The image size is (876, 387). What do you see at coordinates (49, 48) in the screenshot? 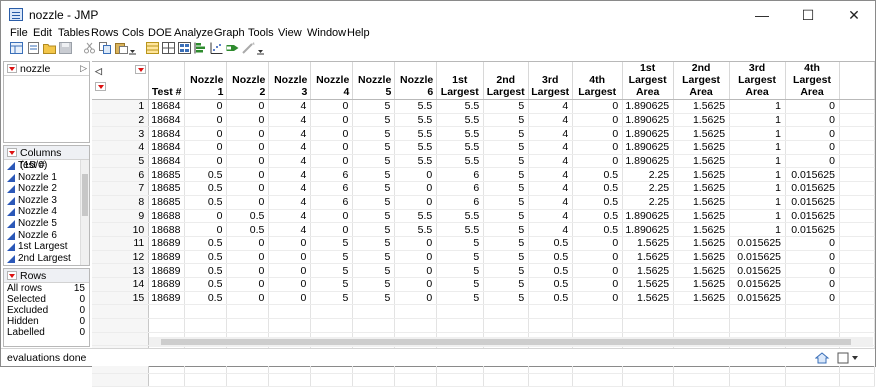
I see `open-folder-icon` at bounding box center [49, 48].